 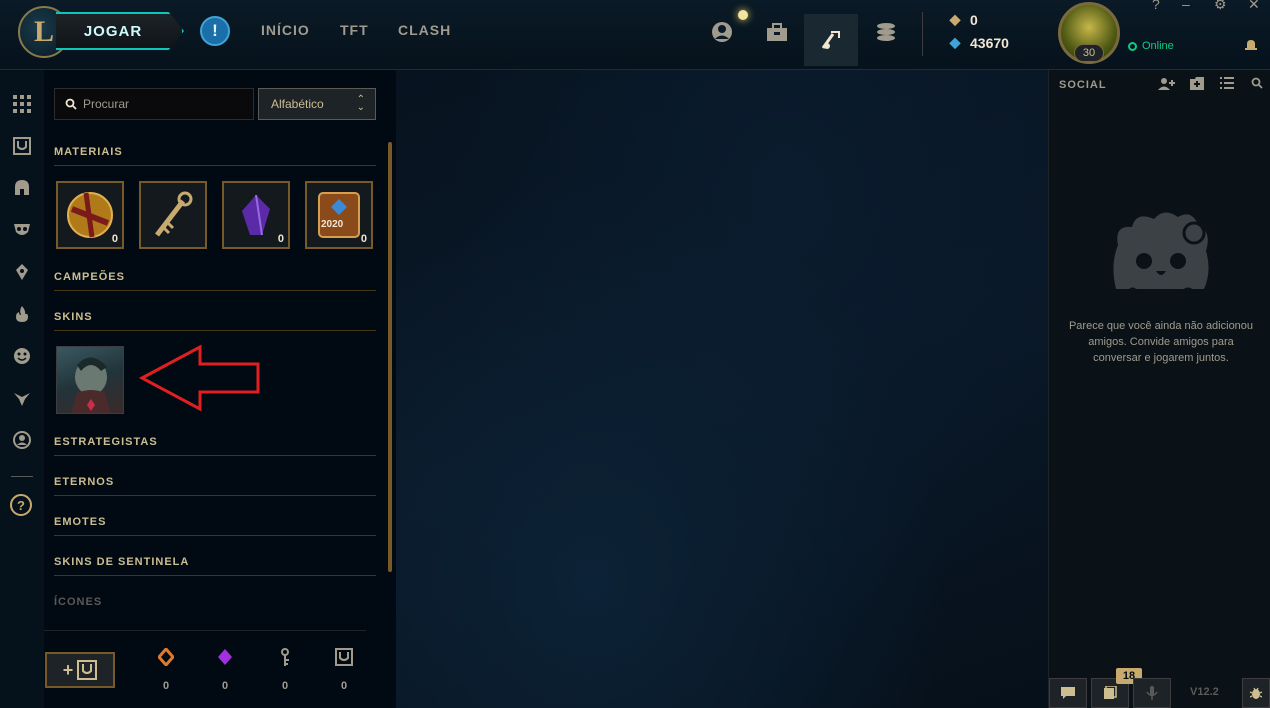 I want to click on search-box, so click(x=154, y=104).